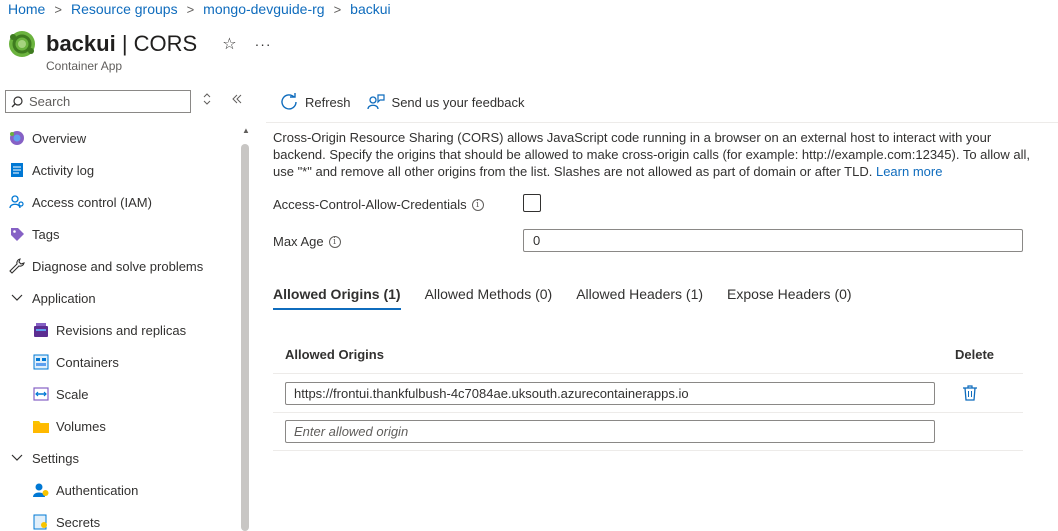 This screenshot has width=1058, height=531. I want to click on sidebar-item-authentication: Authentication, so click(120, 490).